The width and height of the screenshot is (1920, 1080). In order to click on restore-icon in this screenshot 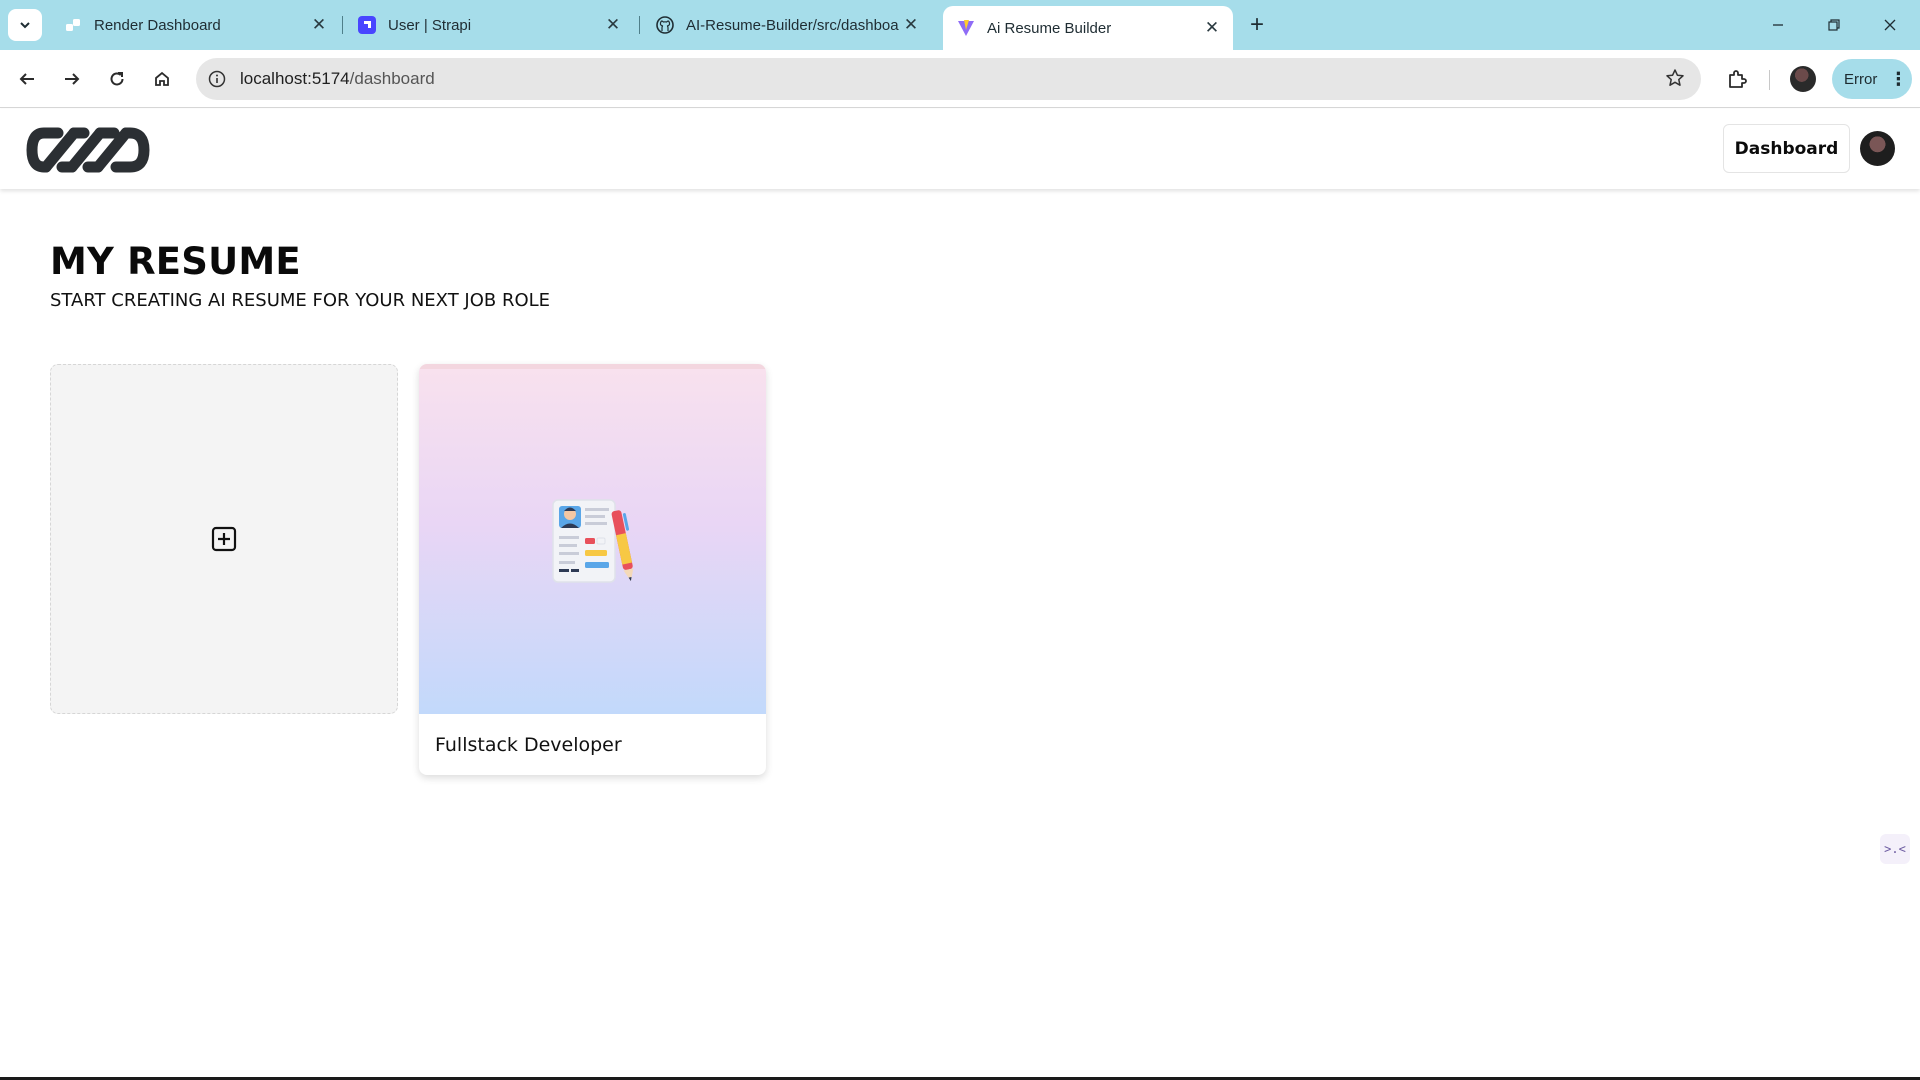, I will do `click(1834, 25)`.